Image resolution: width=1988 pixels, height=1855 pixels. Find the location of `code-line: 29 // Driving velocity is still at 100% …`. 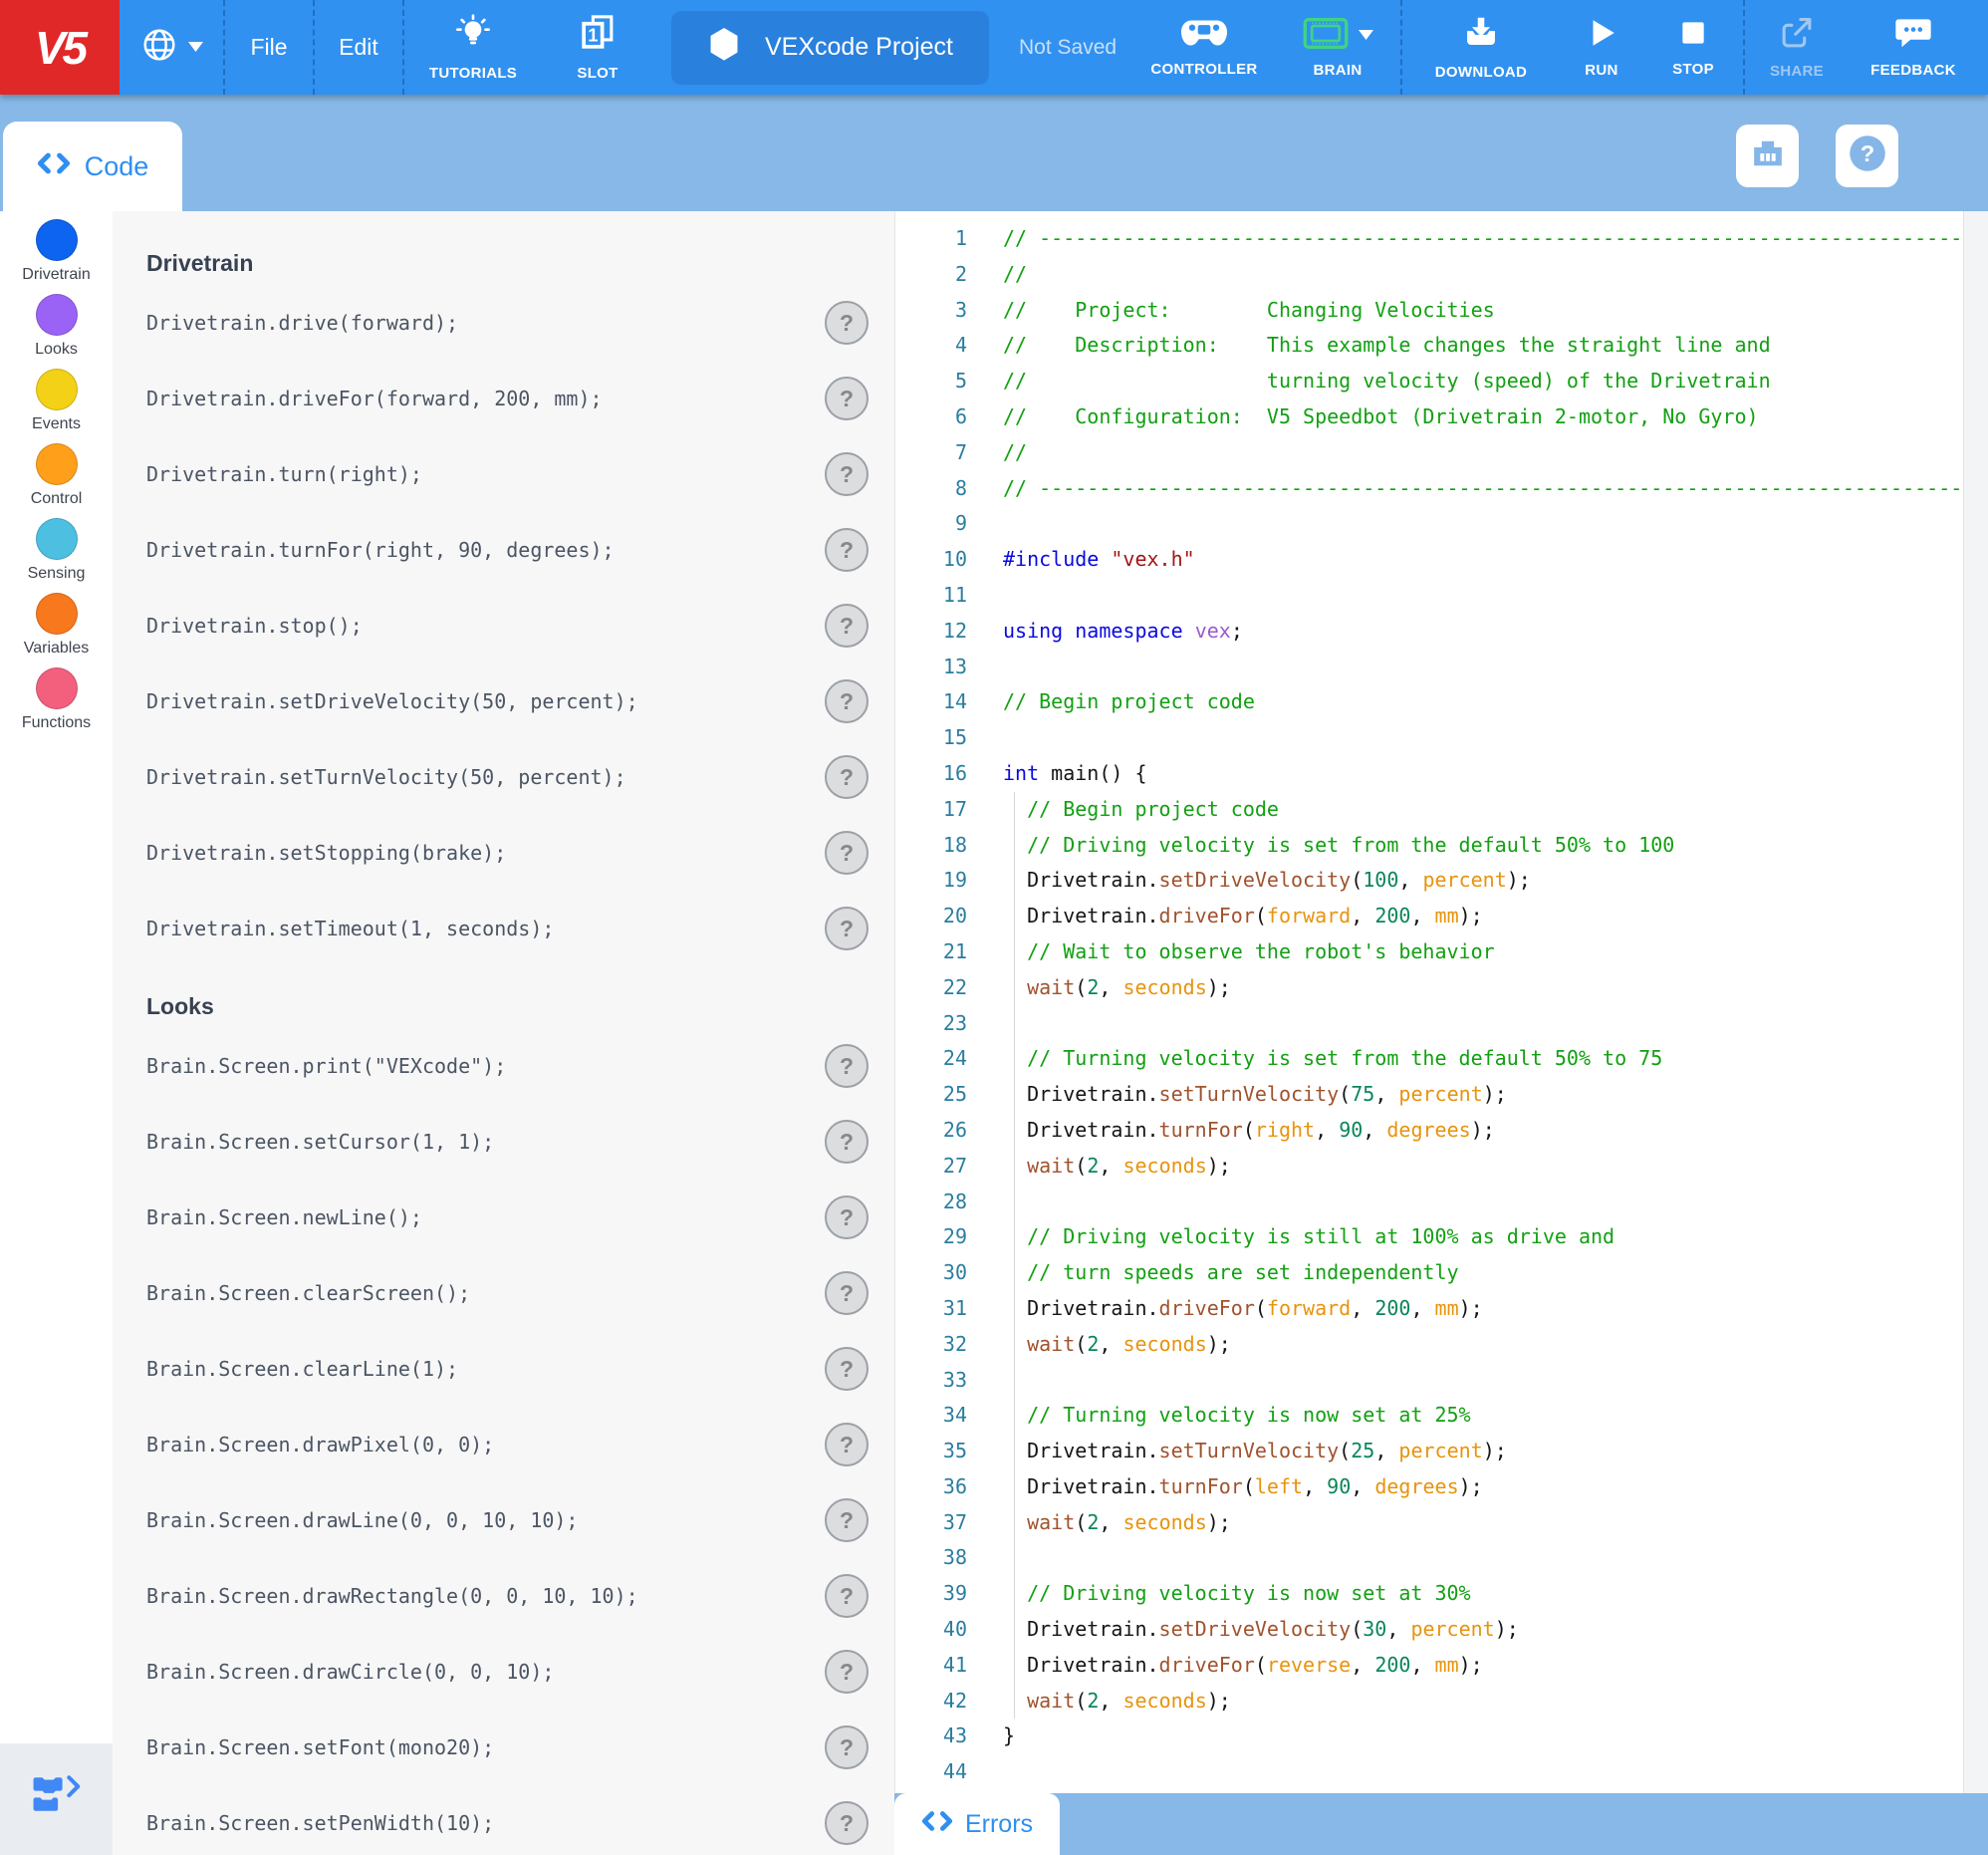

code-line: 29 // Driving velocity is still at 100% … is located at coordinates (1441, 1237).